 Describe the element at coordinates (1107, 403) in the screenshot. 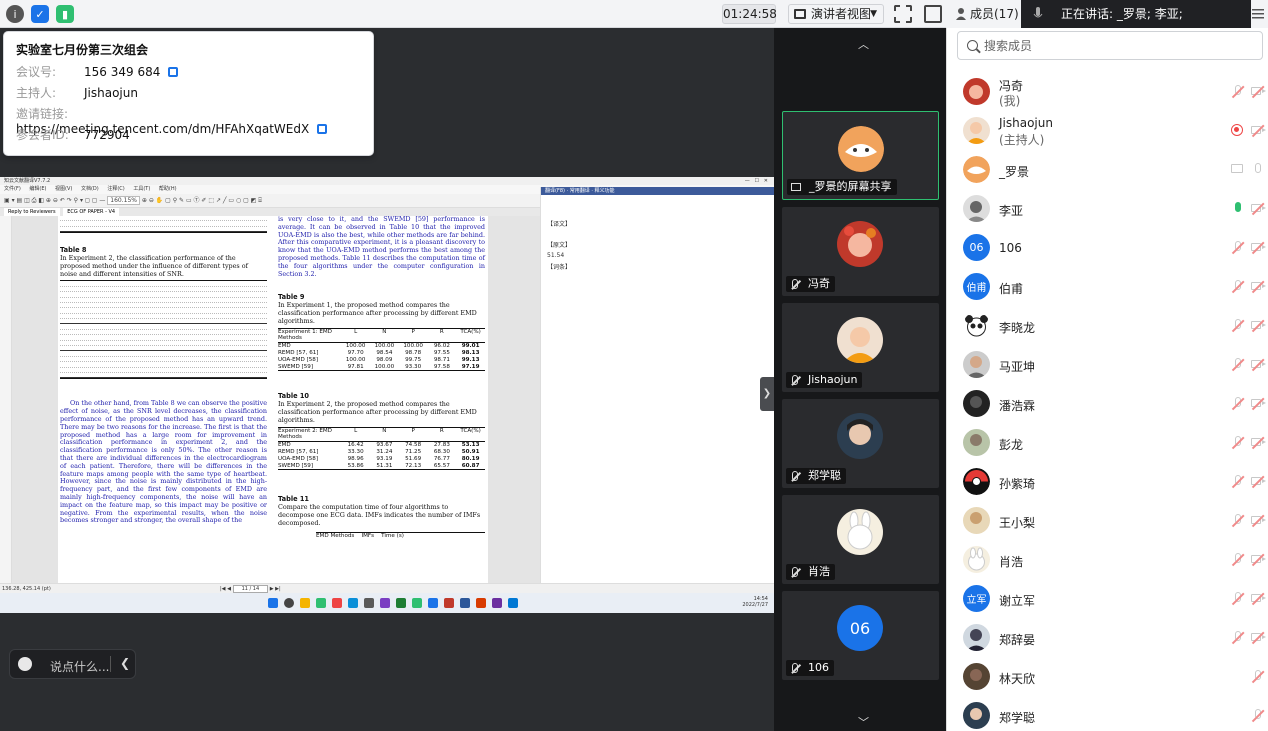

I see `member-row: 潘浩霖` at that location.